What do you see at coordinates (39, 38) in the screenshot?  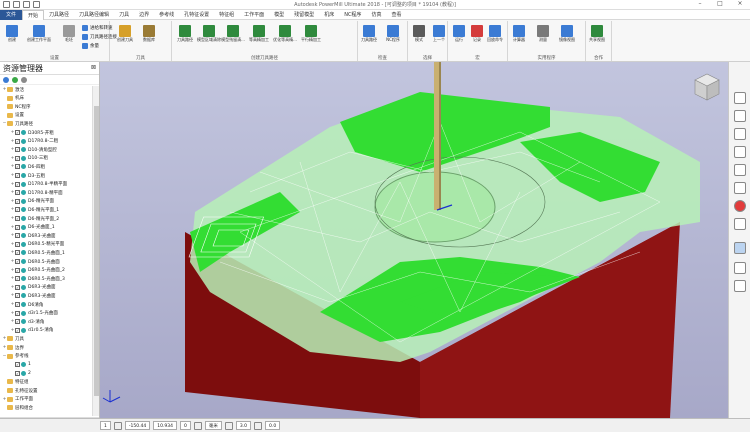 I see `ribbon-button-1: 创建工作平面` at bounding box center [39, 38].